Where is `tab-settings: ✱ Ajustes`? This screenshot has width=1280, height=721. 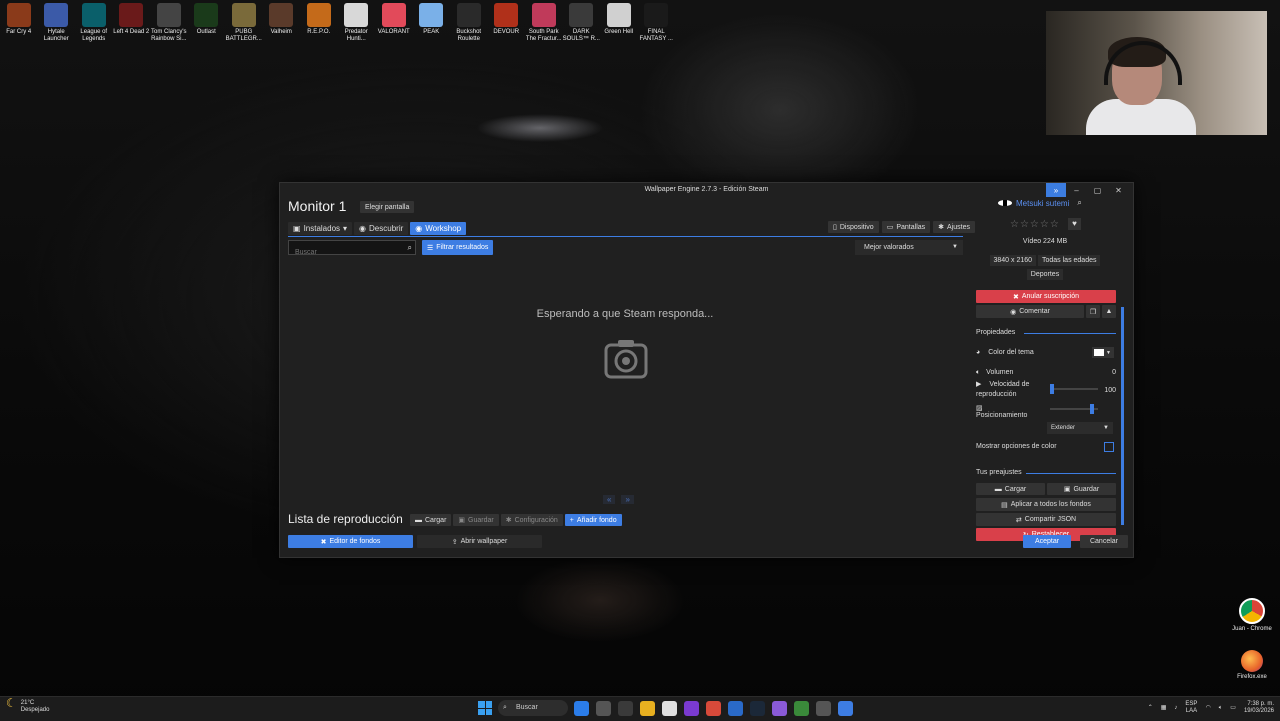 tab-settings: ✱ Ajustes is located at coordinates (954, 227).